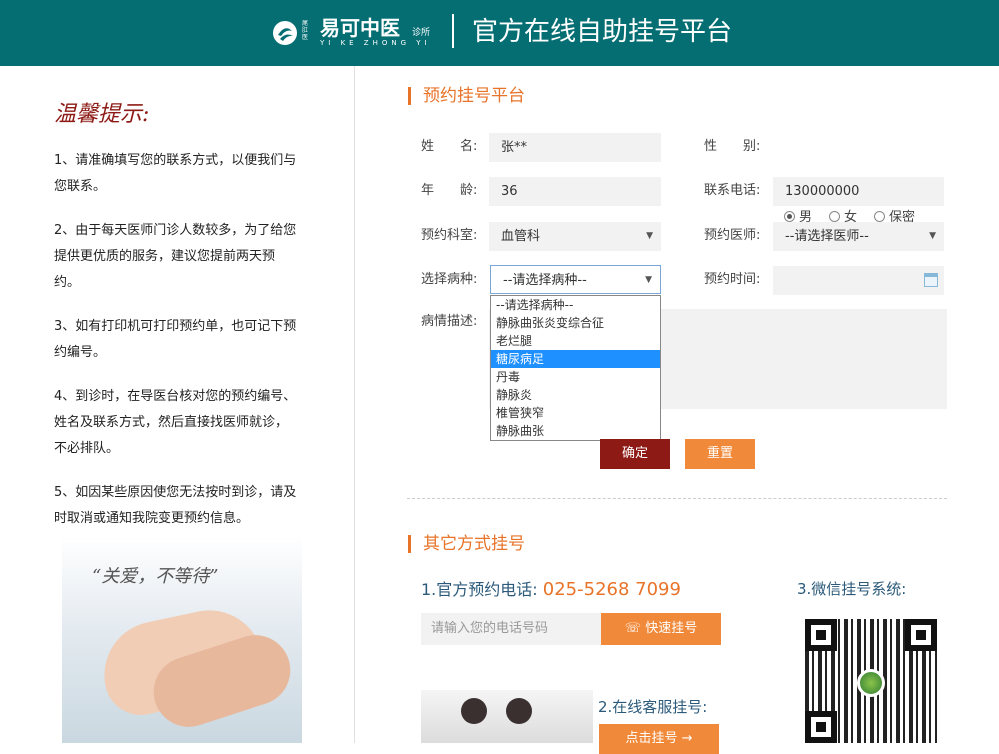 This screenshot has width=999, height=754. I want to click on page-title: 官方在线自助挂号平台, so click(602, 32).